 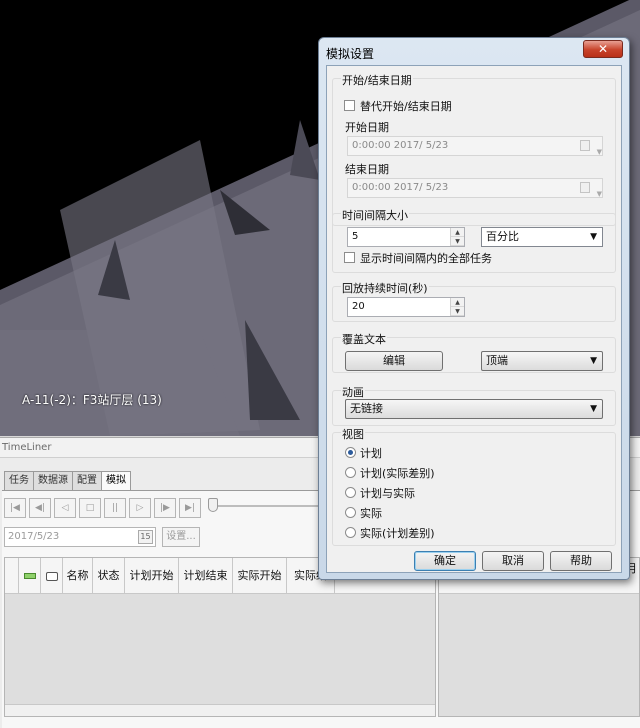 I want to click on interval-unit-value: 百分比, so click(x=502, y=236).